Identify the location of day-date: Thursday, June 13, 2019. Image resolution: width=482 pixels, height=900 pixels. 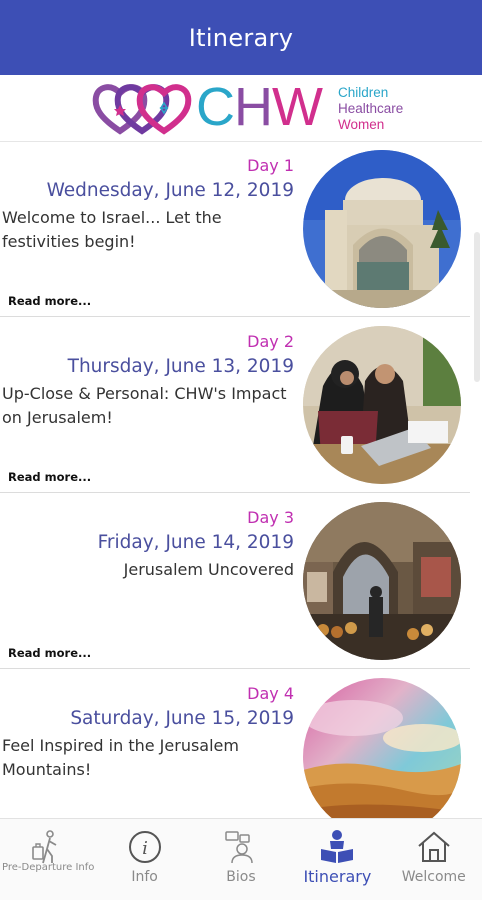
(180, 366).